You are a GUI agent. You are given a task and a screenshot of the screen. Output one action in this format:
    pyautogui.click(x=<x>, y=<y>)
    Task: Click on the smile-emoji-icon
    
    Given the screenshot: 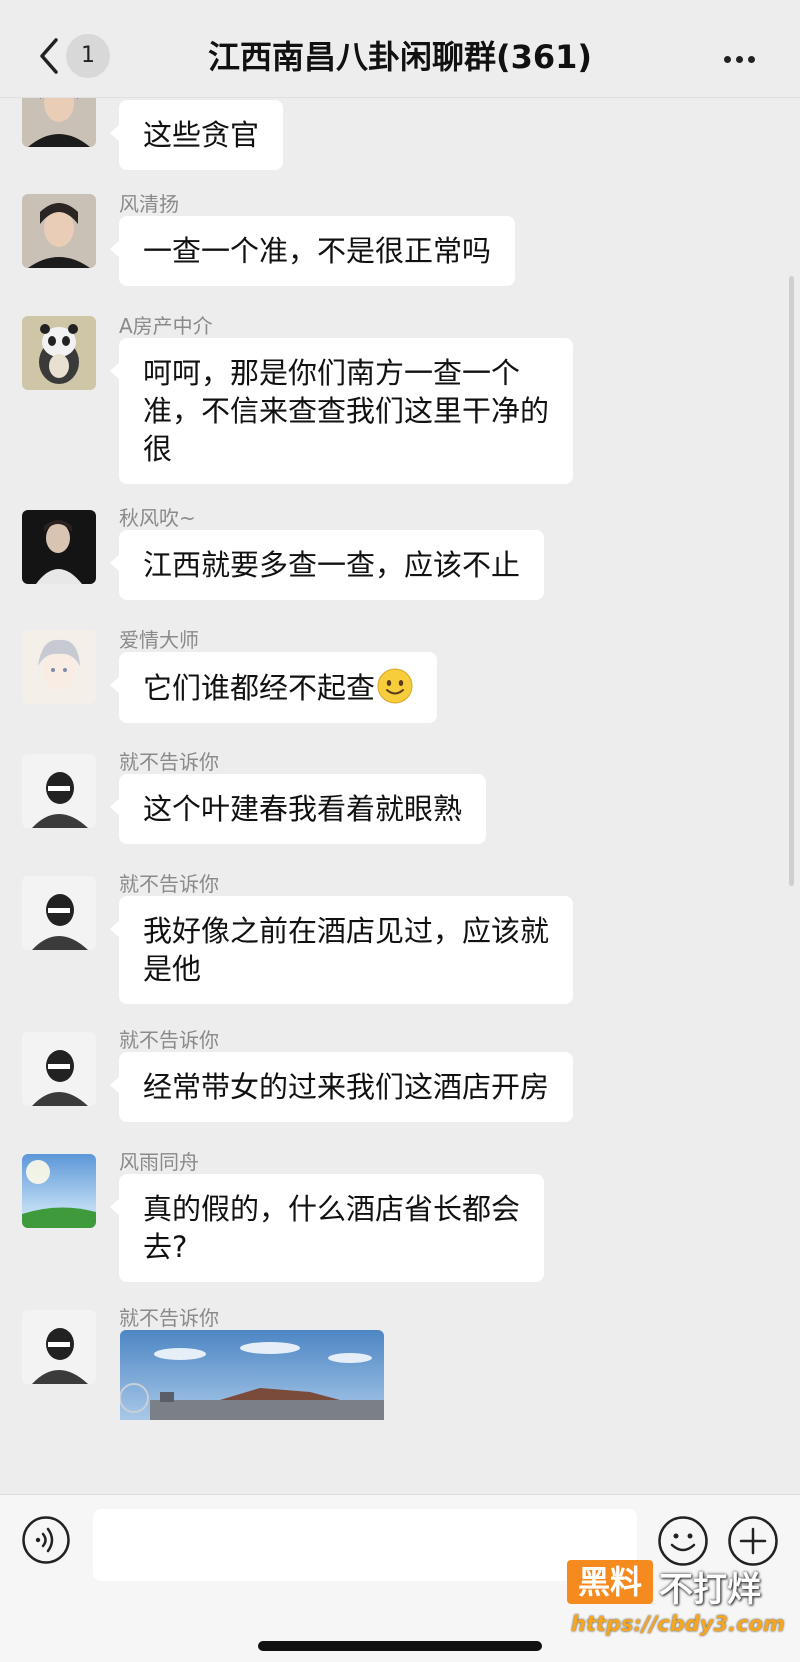 What is the action you would take?
    pyautogui.click(x=395, y=686)
    